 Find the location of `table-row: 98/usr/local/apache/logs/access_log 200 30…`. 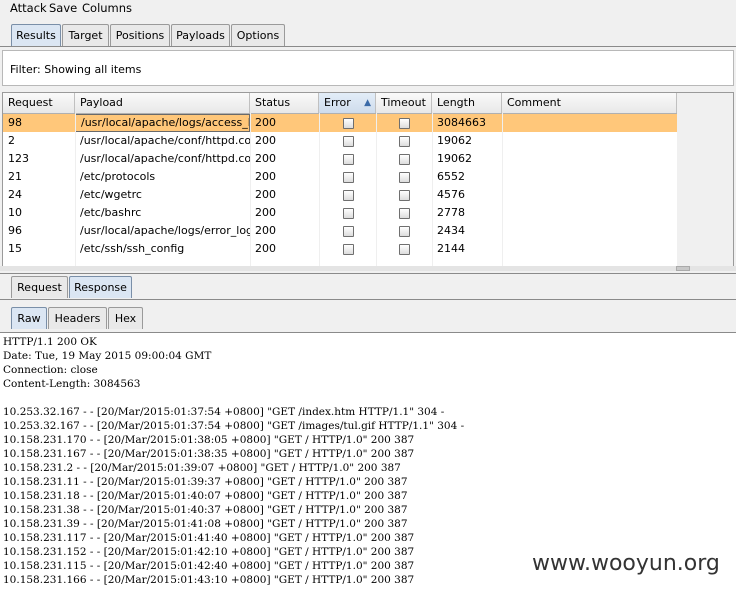

table-row: 98/usr/local/apache/logs/access_log 200 30… is located at coordinates (340, 123).